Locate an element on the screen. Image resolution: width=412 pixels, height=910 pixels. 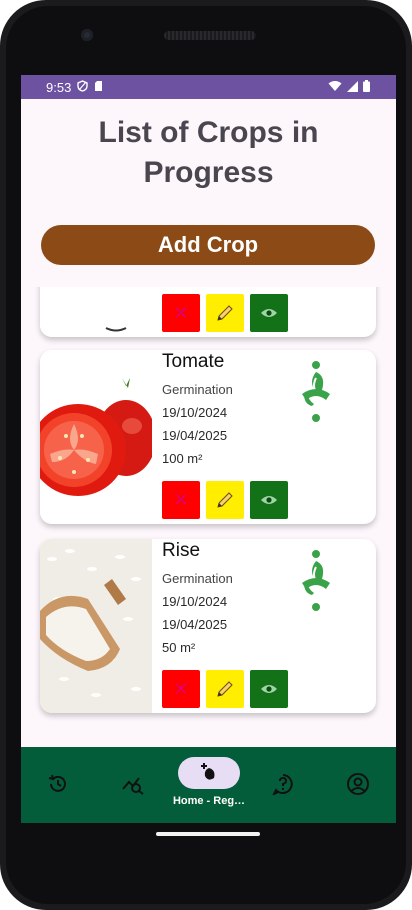
status-bar: 9:53 is located at coordinates (208, 87).